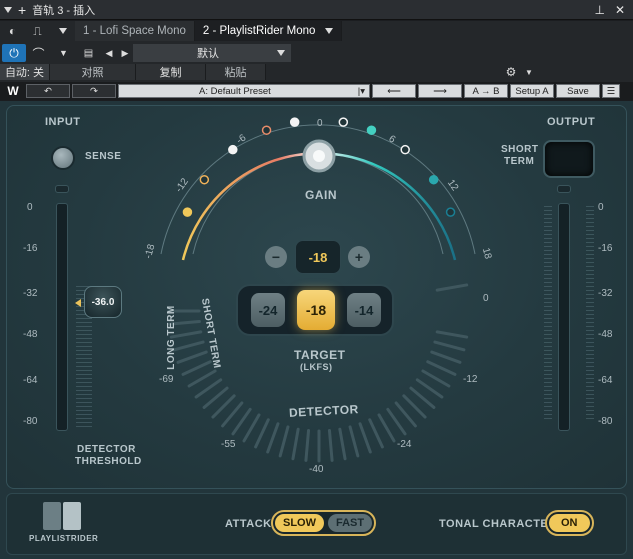 The height and width of the screenshot is (559, 633). Describe the element at coordinates (25, 72) in the screenshot. I see `auto-button: 自动: 关` at that location.